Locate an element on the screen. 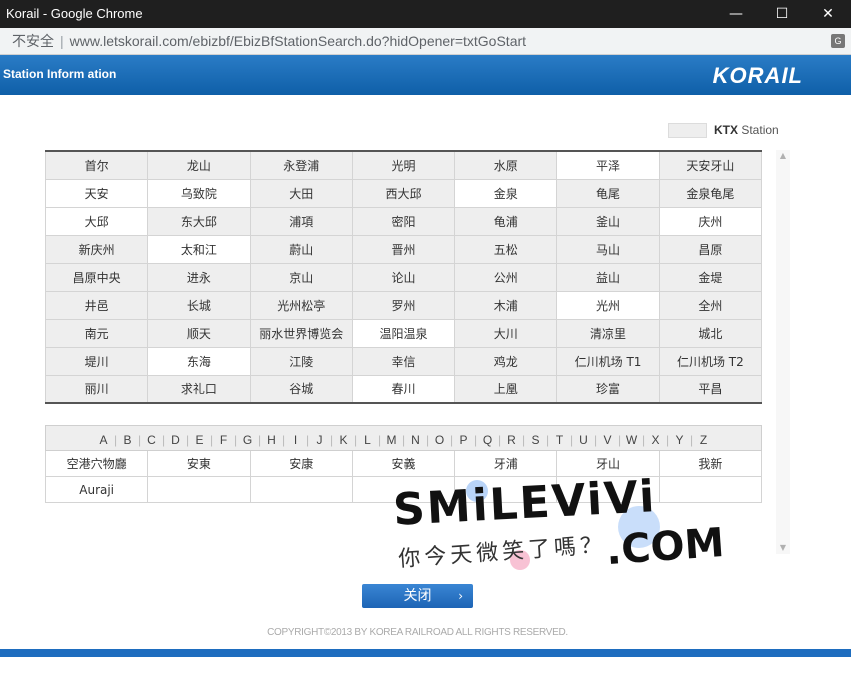 Image resolution: width=851 pixels, height=674 pixels. maximize-button: ☐ is located at coordinates (782, 14).